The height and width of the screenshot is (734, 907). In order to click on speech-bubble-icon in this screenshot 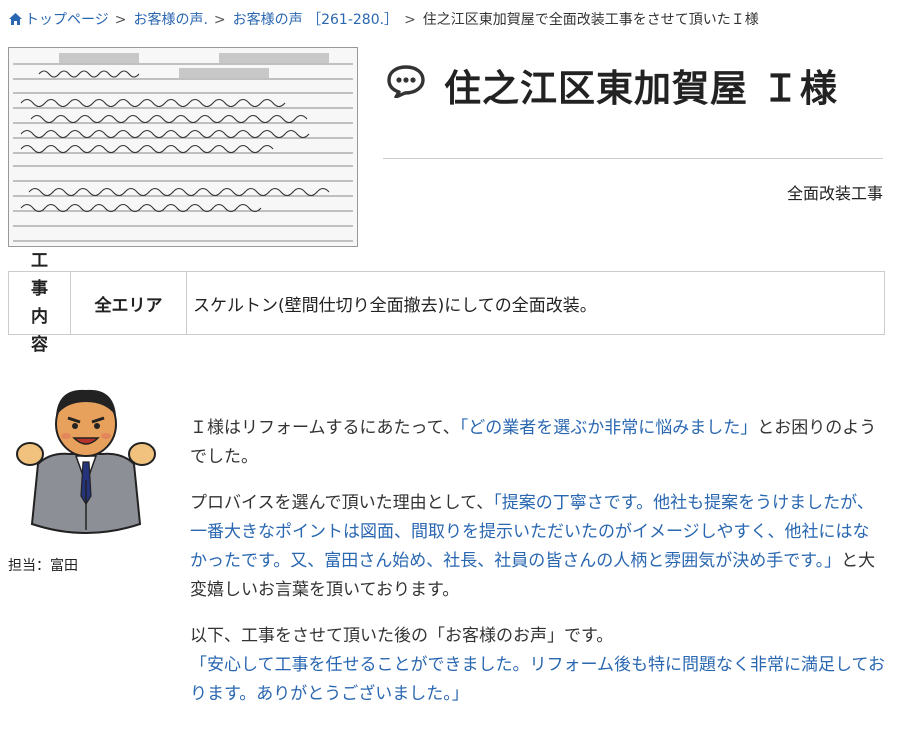, I will do `click(406, 85)`.